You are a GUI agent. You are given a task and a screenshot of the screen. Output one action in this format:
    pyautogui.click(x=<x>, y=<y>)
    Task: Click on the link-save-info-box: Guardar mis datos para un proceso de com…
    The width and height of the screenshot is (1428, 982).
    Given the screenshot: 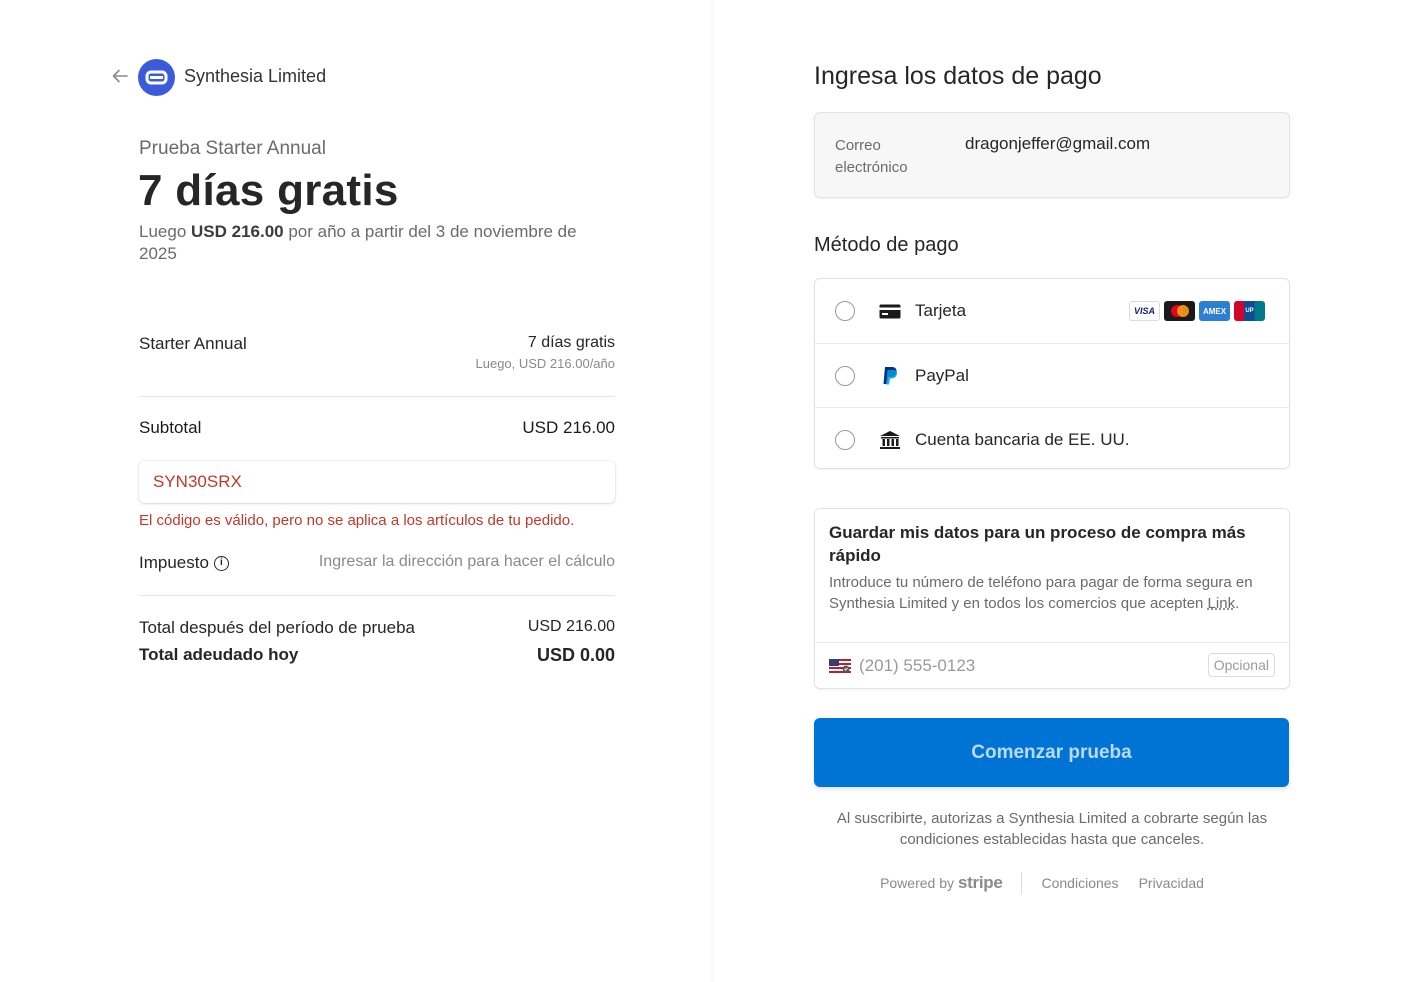 What is the action you would take?
    pyautogui.click(x=1052, y=598)
    